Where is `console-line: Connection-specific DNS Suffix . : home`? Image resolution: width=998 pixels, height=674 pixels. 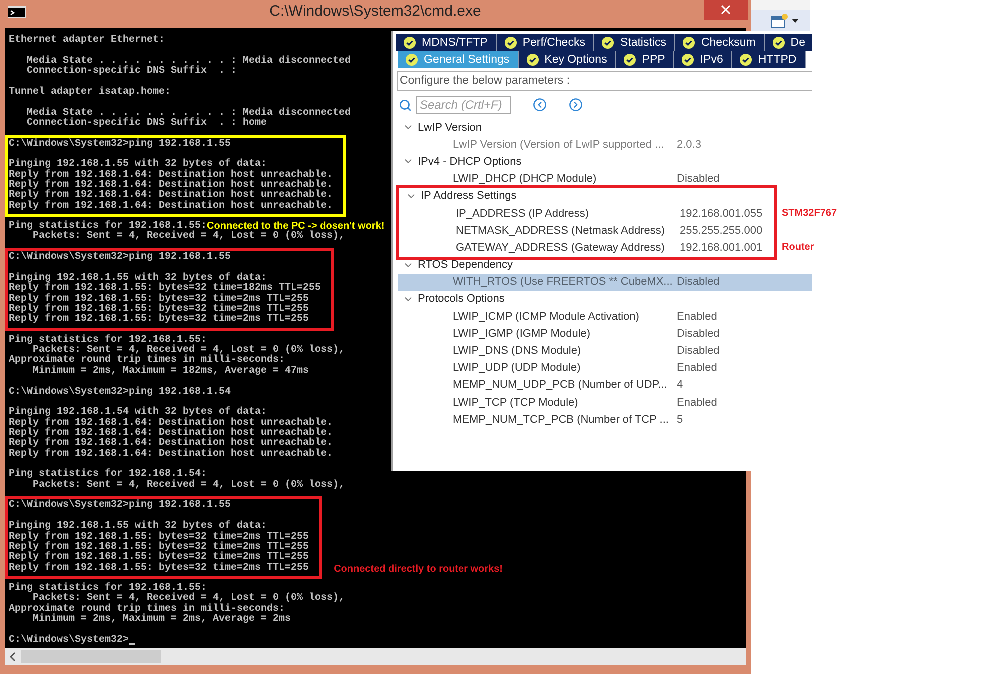 console-line: Connection-specific DNS Suffix . : home is located at coordinates (147, 124).